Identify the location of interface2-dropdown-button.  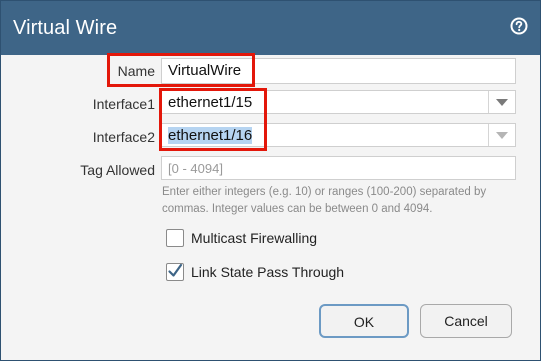
(501, 135).